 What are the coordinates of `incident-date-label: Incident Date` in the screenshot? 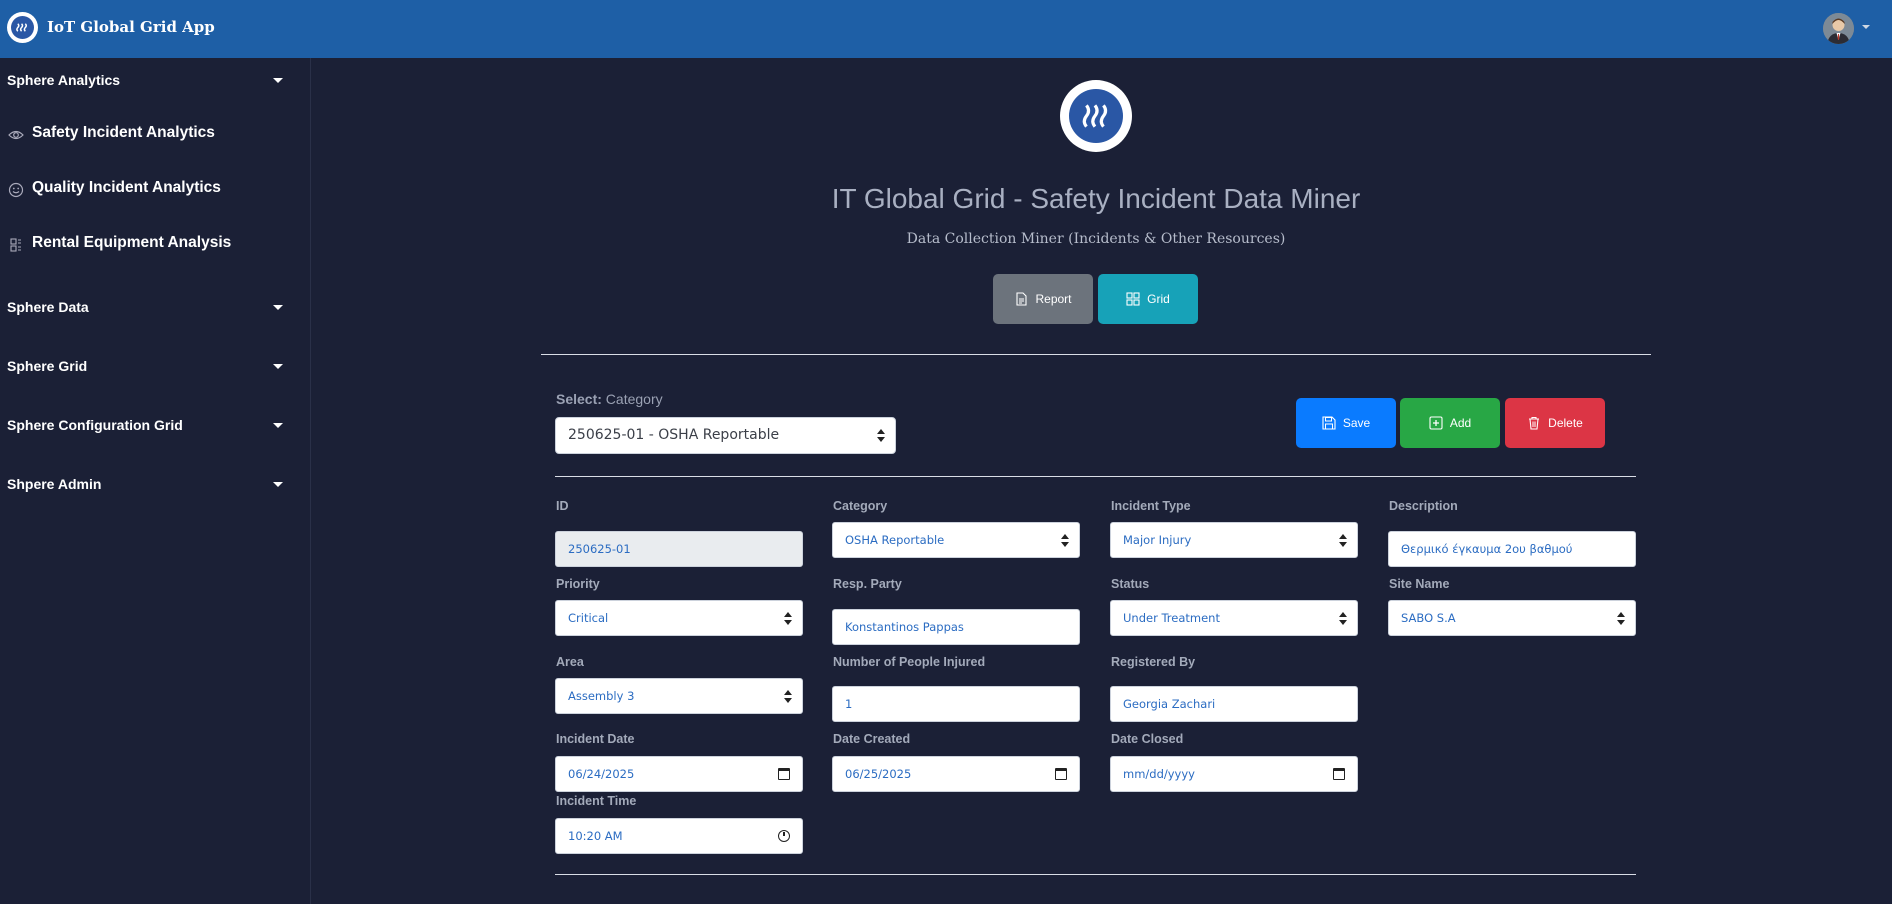 It's located at (595, 739).